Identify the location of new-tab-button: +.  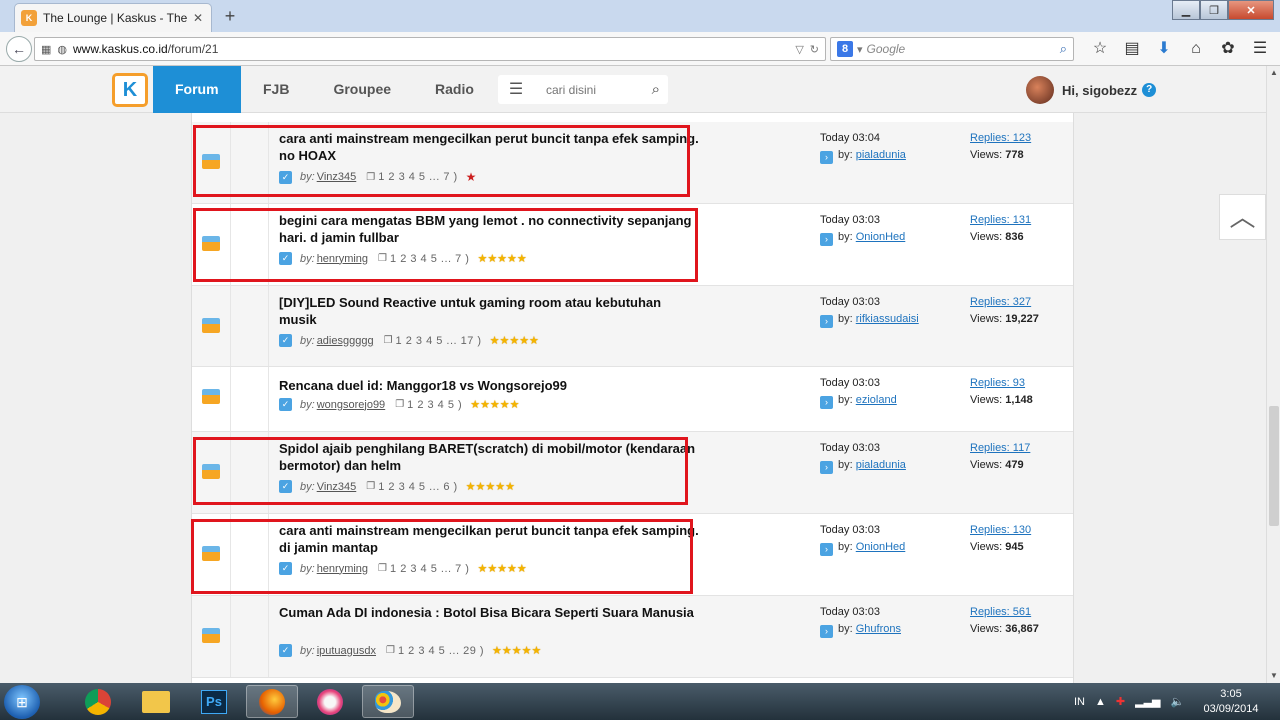
(230, 16).